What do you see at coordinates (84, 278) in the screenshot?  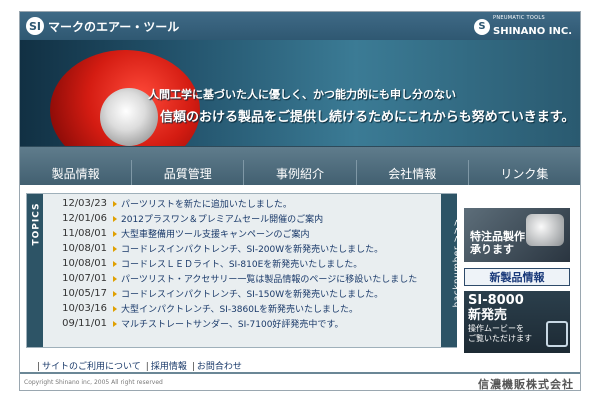 I see `news-date: 10/07/01` at bounding box center [84, 278].